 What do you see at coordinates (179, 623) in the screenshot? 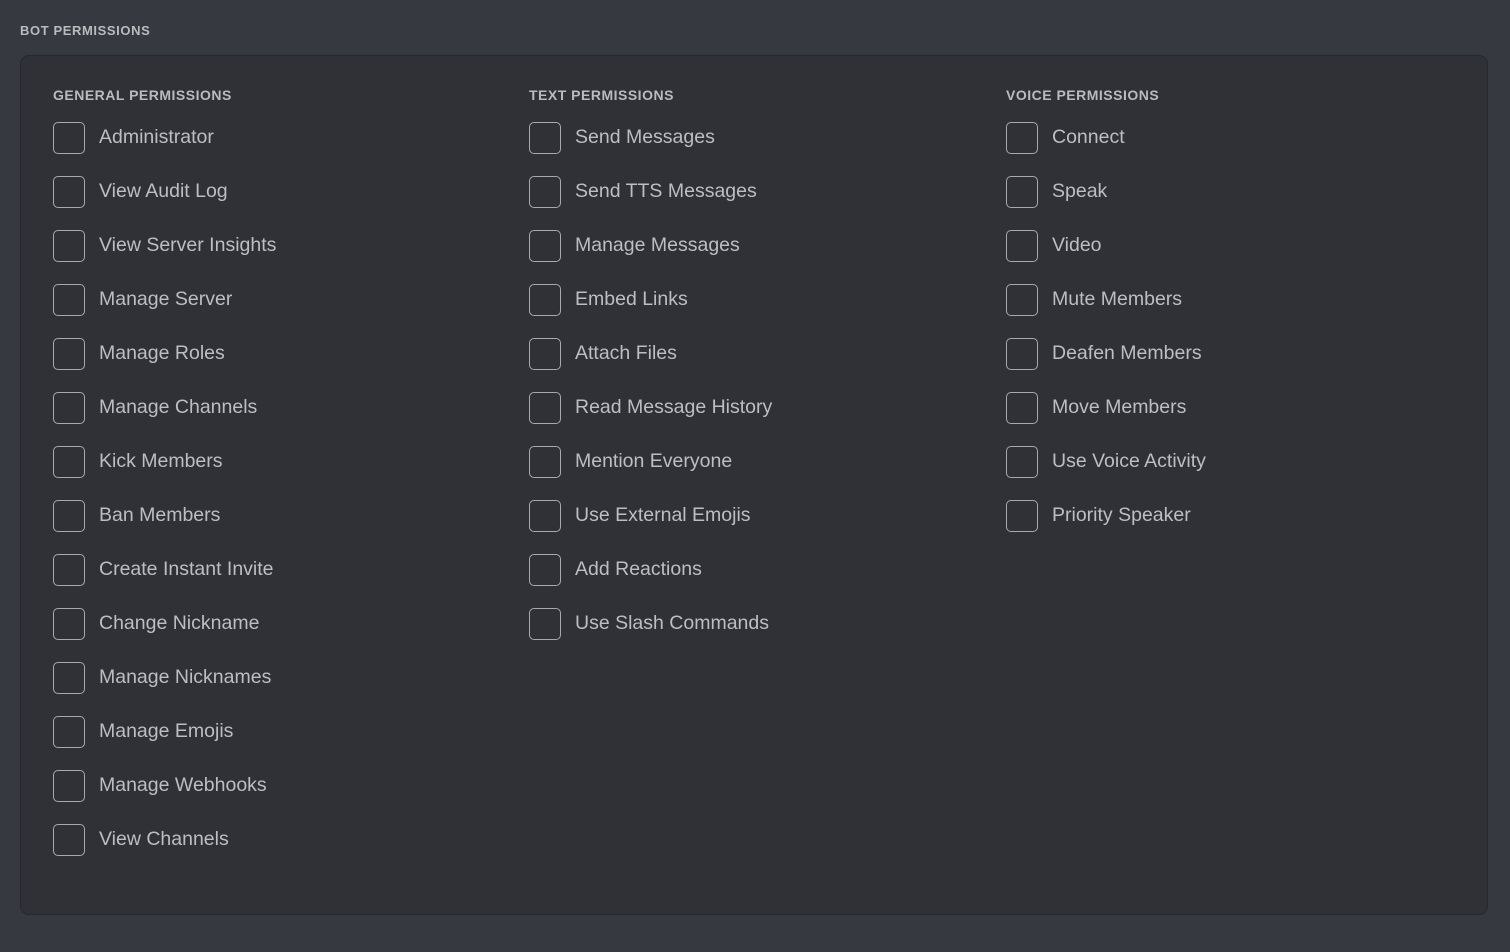
I see `permission-label: Change Nickname` at bounding box center [179, 623].